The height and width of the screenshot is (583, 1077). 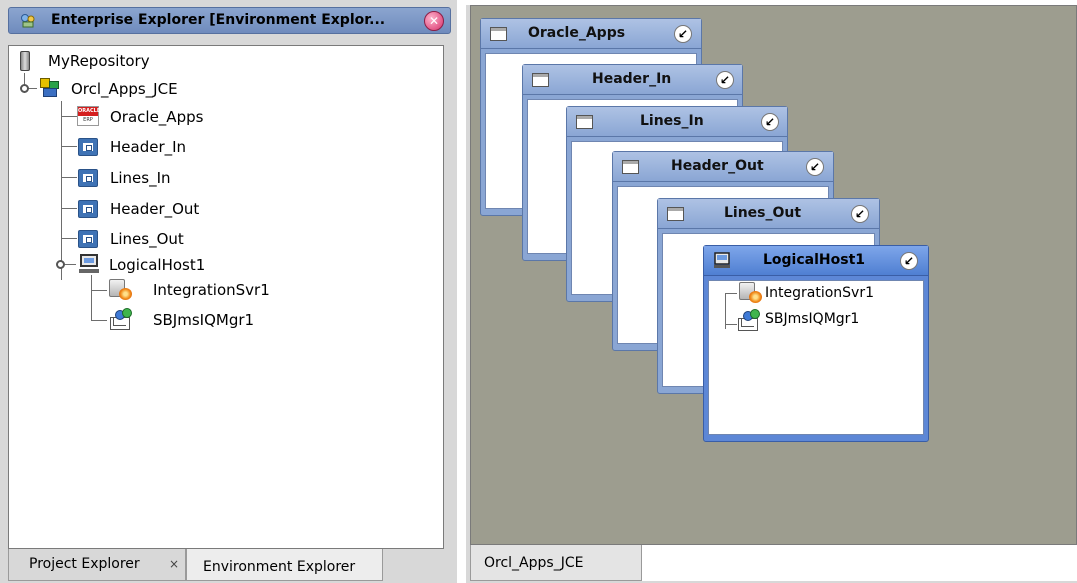 I want to click on tree-item-integration-server: IntegrationSvr1, so click(x=217, y=290).